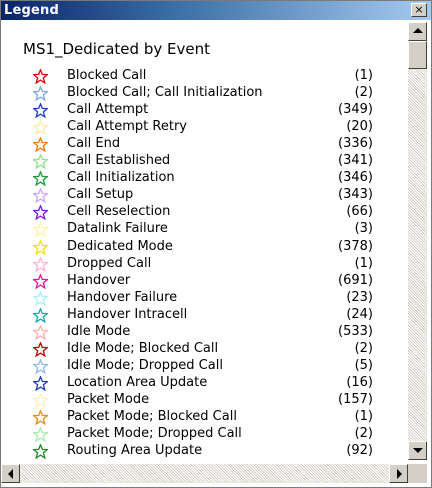  I want to click on legend-item-label: Packet Mode; Blocked Call, so click(152, 416).